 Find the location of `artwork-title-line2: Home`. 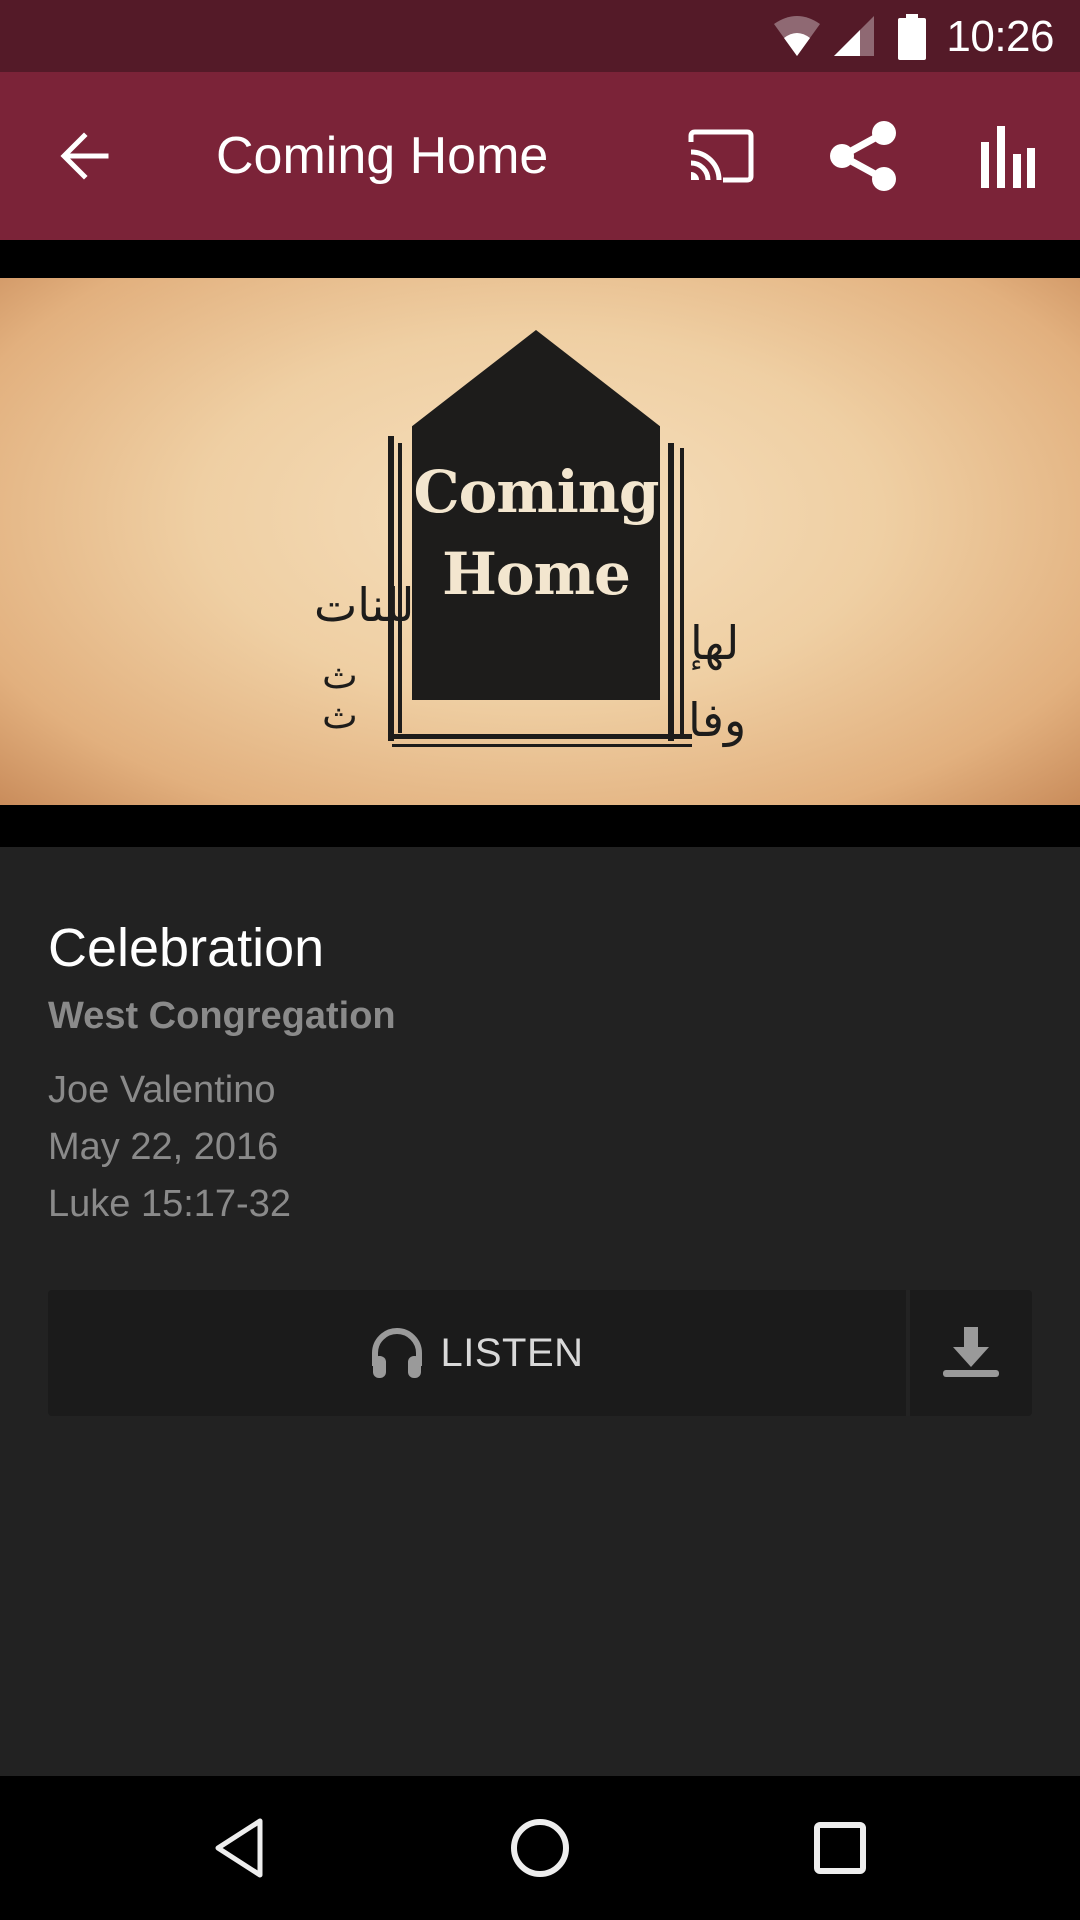

artwork-title-line2: Home is located at coordinates (536, 574).